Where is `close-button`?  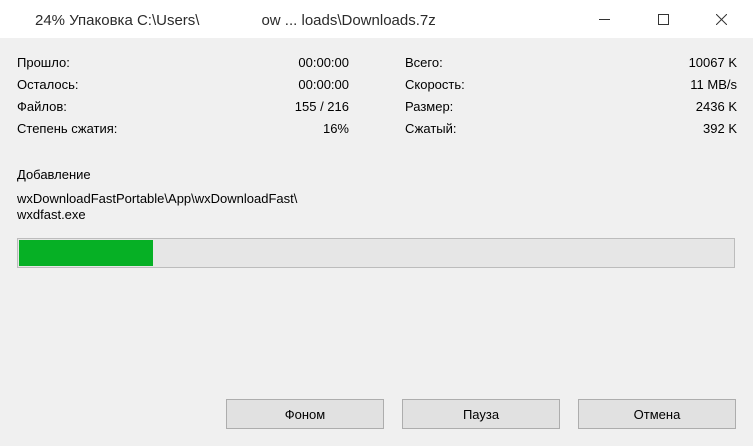 close-button is located at coordinates (721, 19).